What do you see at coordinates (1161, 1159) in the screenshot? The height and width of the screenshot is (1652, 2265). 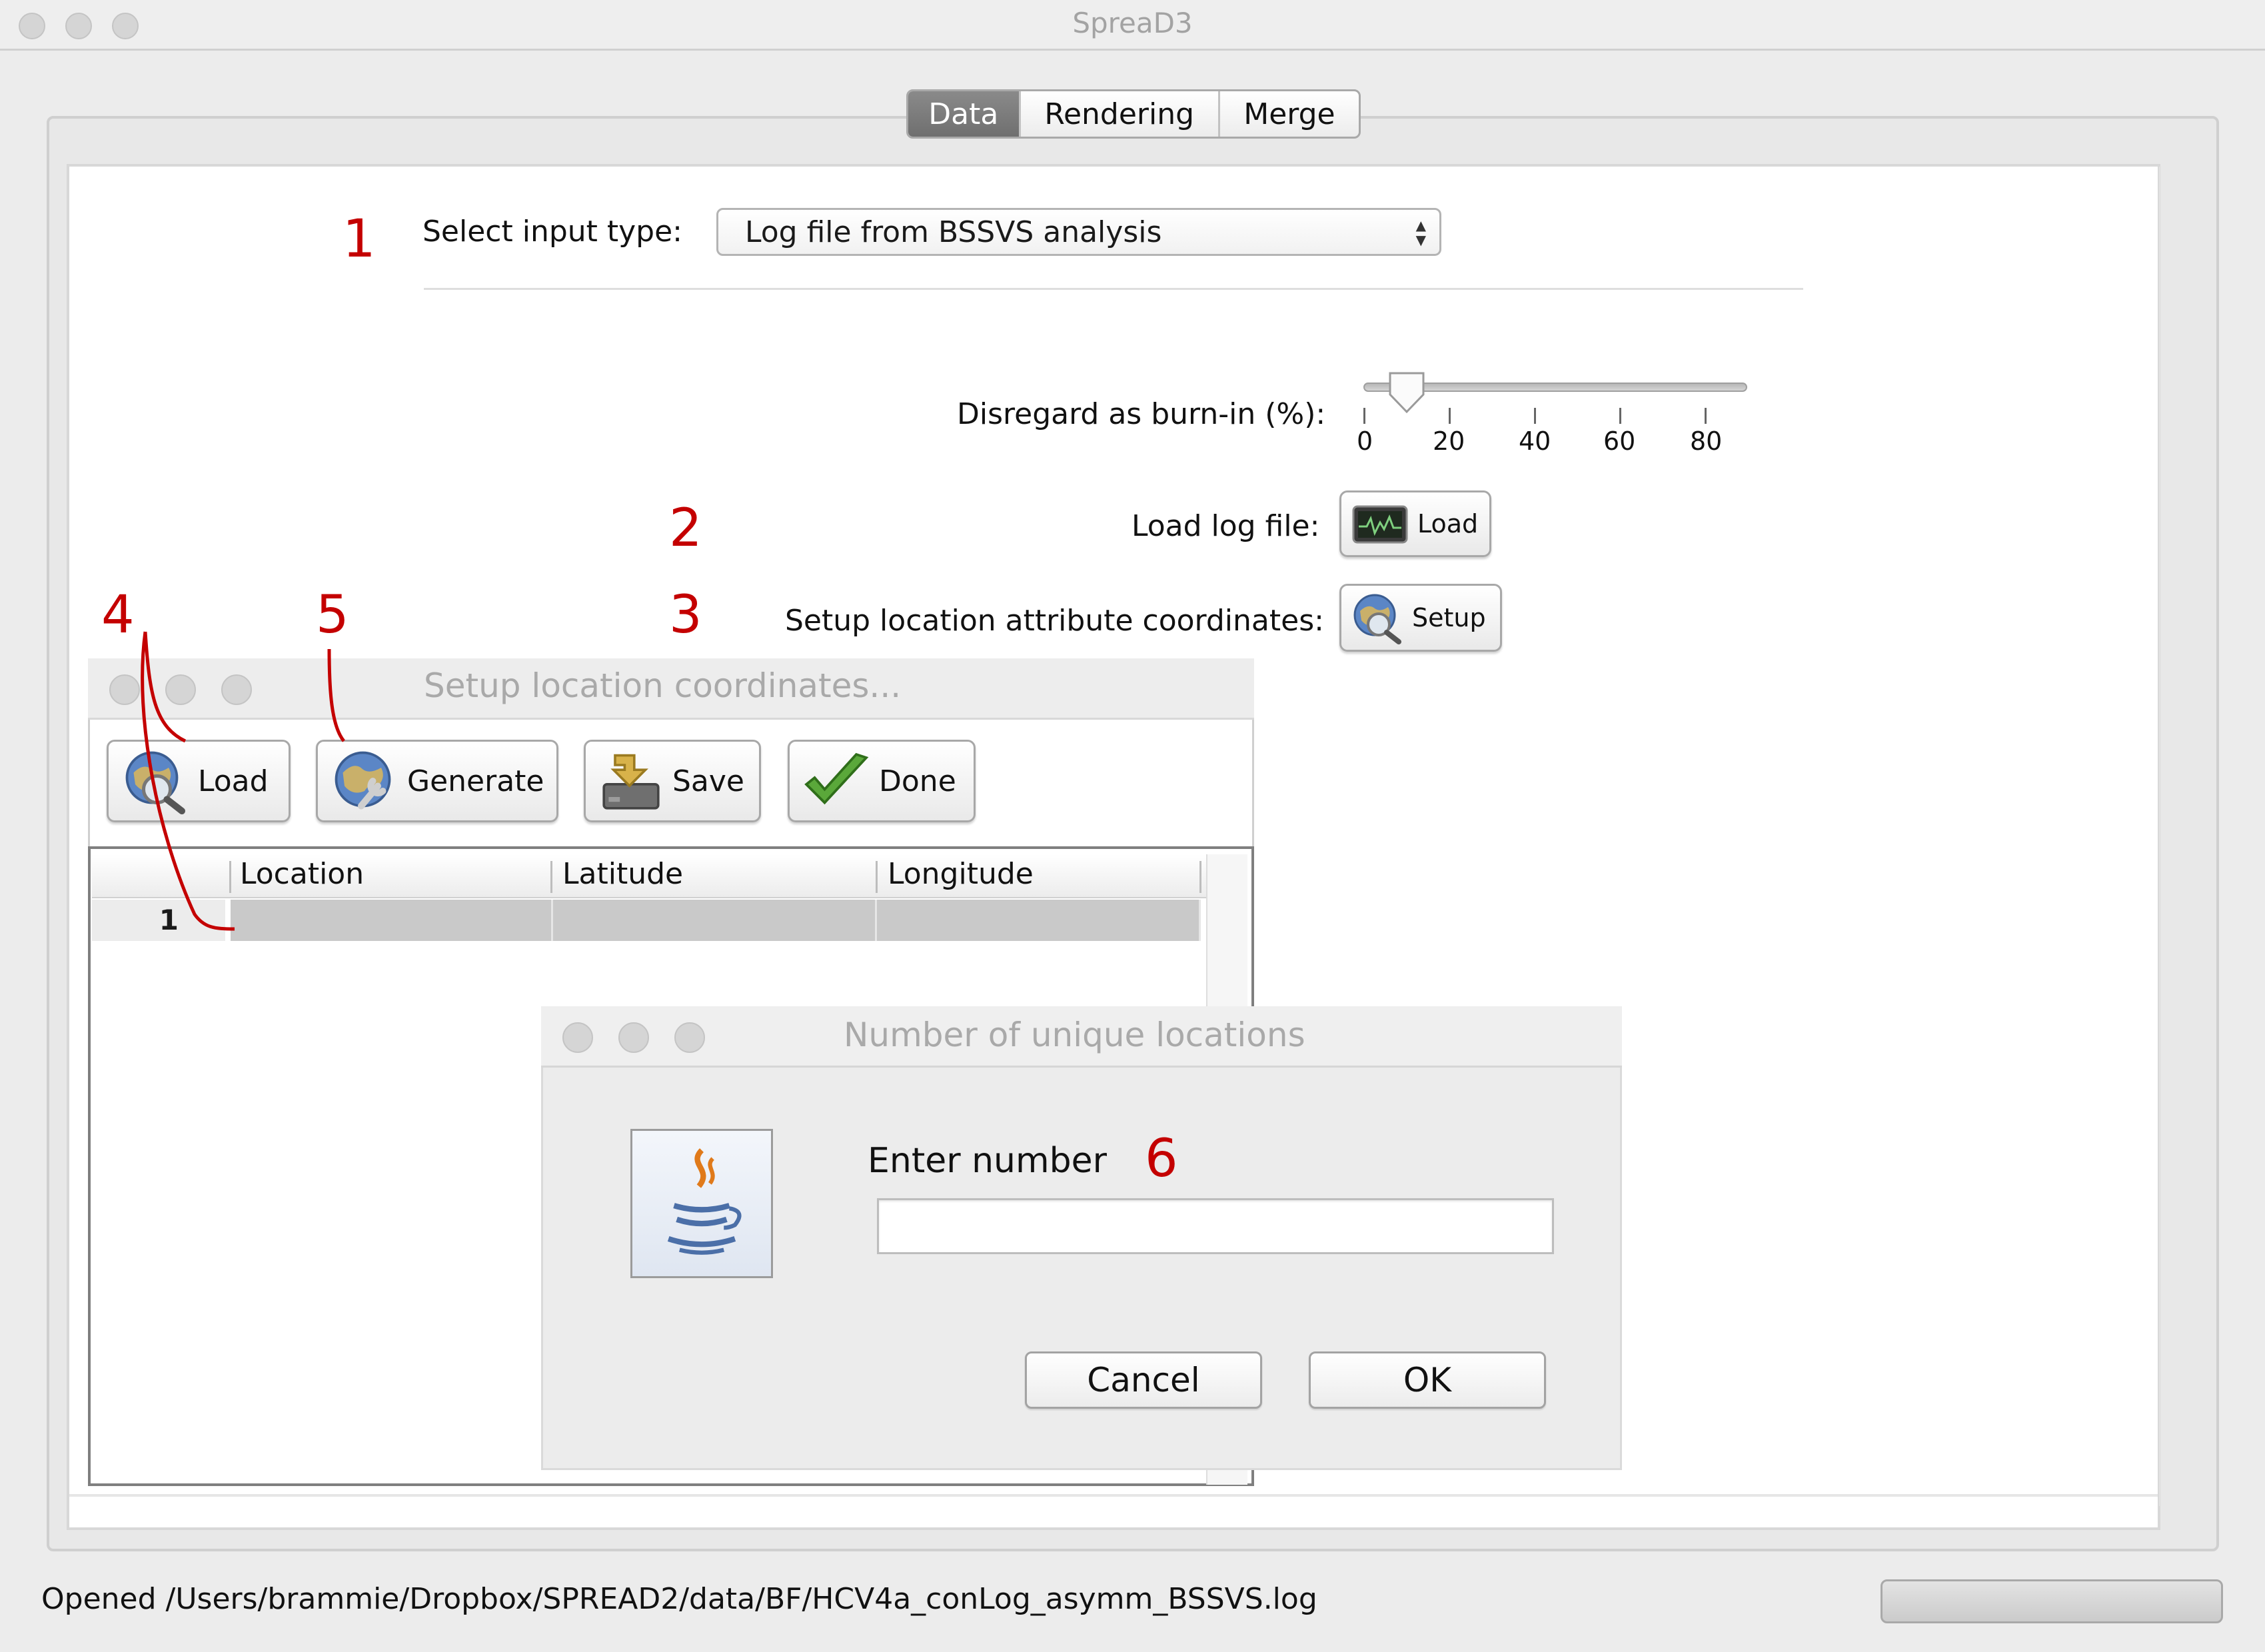 I see `annotation-6: 6` at bounding box center [1161, 1159].